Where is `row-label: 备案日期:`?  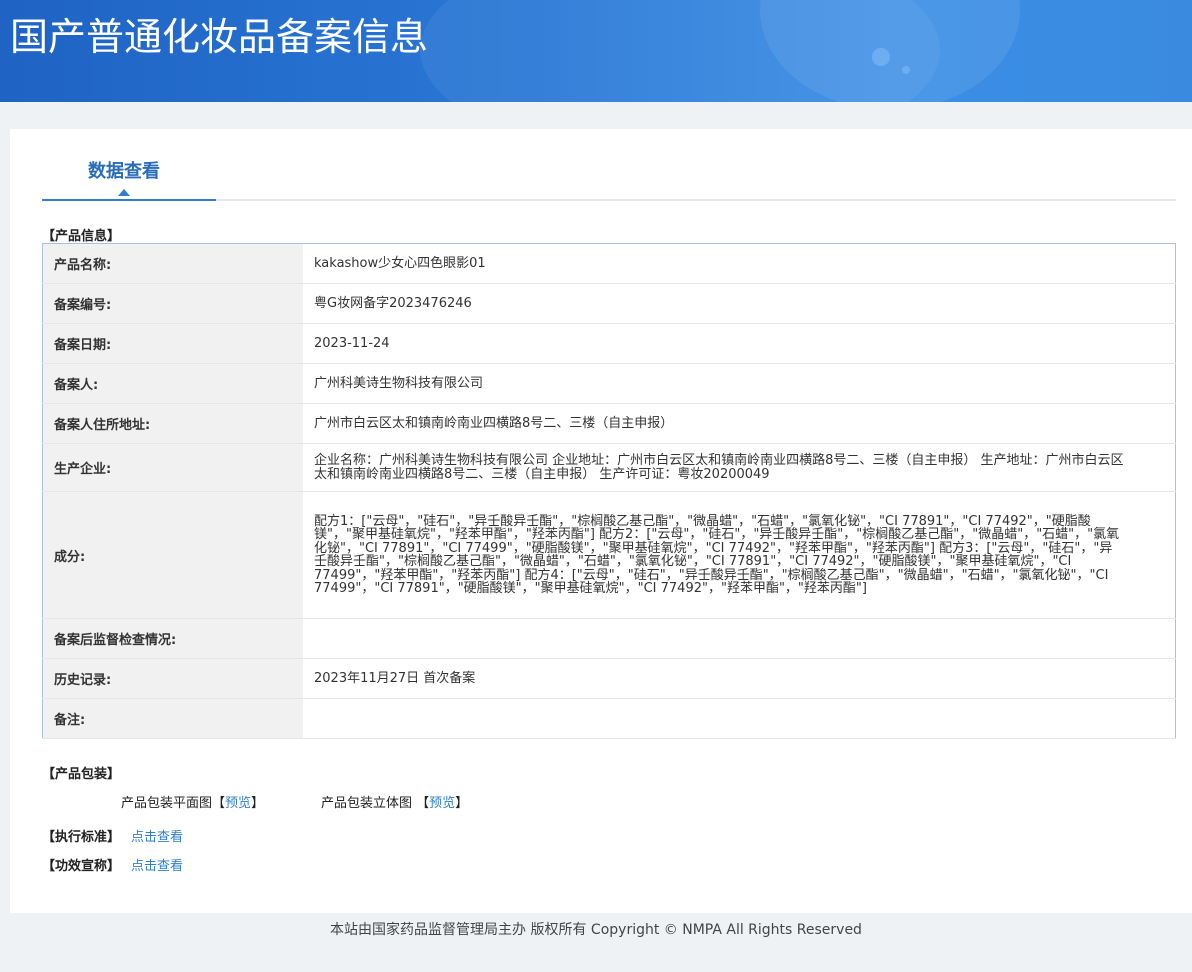 row-label: 备案日期: is located at coordinates (172, 343).